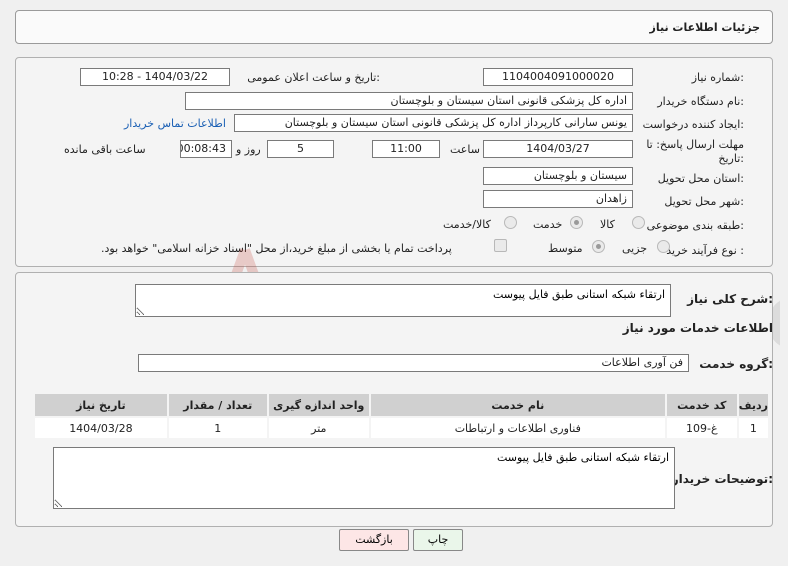 This screenshot has width=788, height=566. What do you see at coordinates (598, 246) in the screenshot?
I see `process-radio-medium` at bounding box center [598, 246].